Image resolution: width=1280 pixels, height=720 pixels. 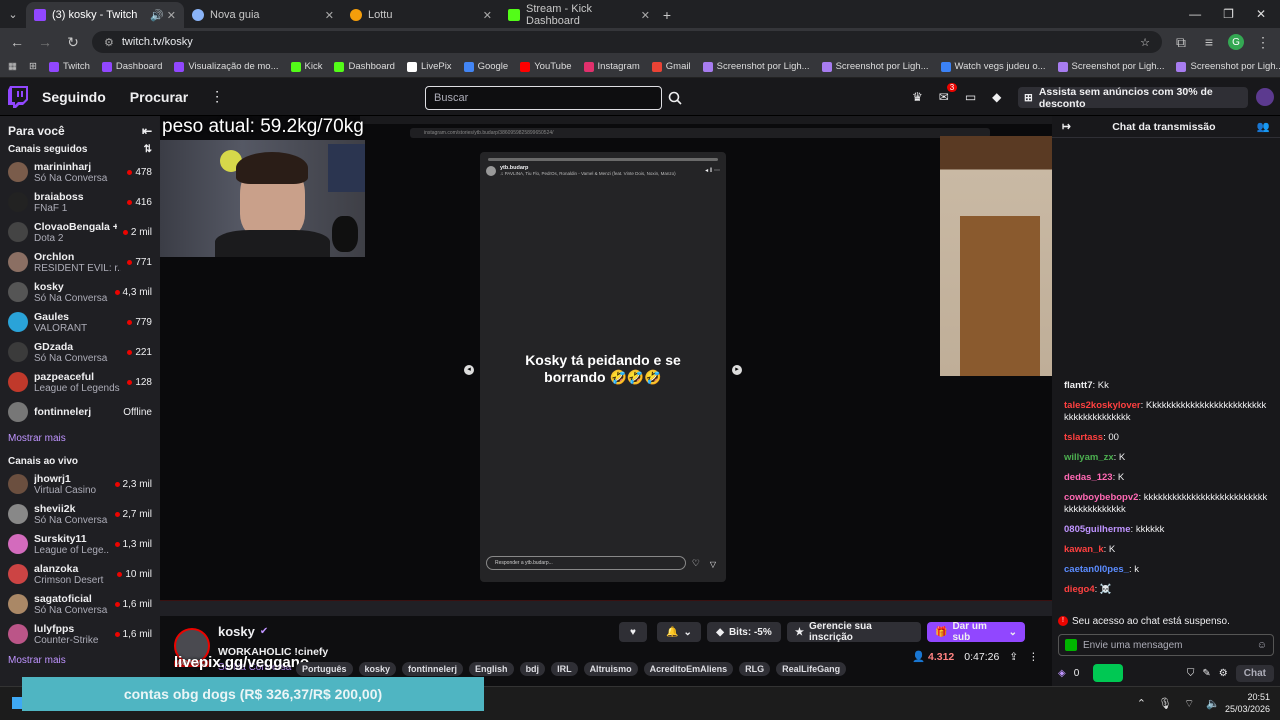 What do you see at coordinates (236, 631) in the screenshot?
I see `channel-name: kosky` at bounding box center [236, 631].